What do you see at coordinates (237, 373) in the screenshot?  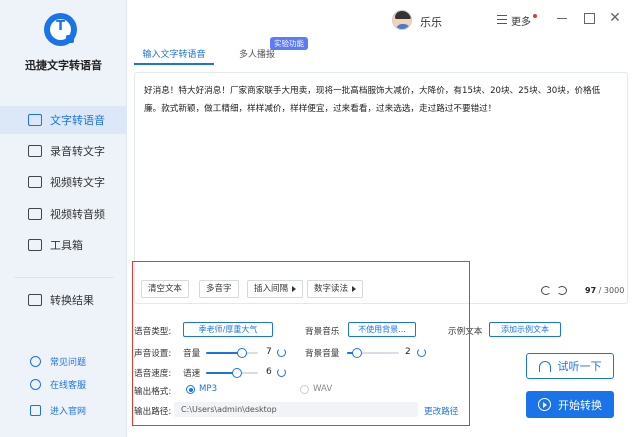 I see `rate-slider-knob` at bounding box center [237, 373].